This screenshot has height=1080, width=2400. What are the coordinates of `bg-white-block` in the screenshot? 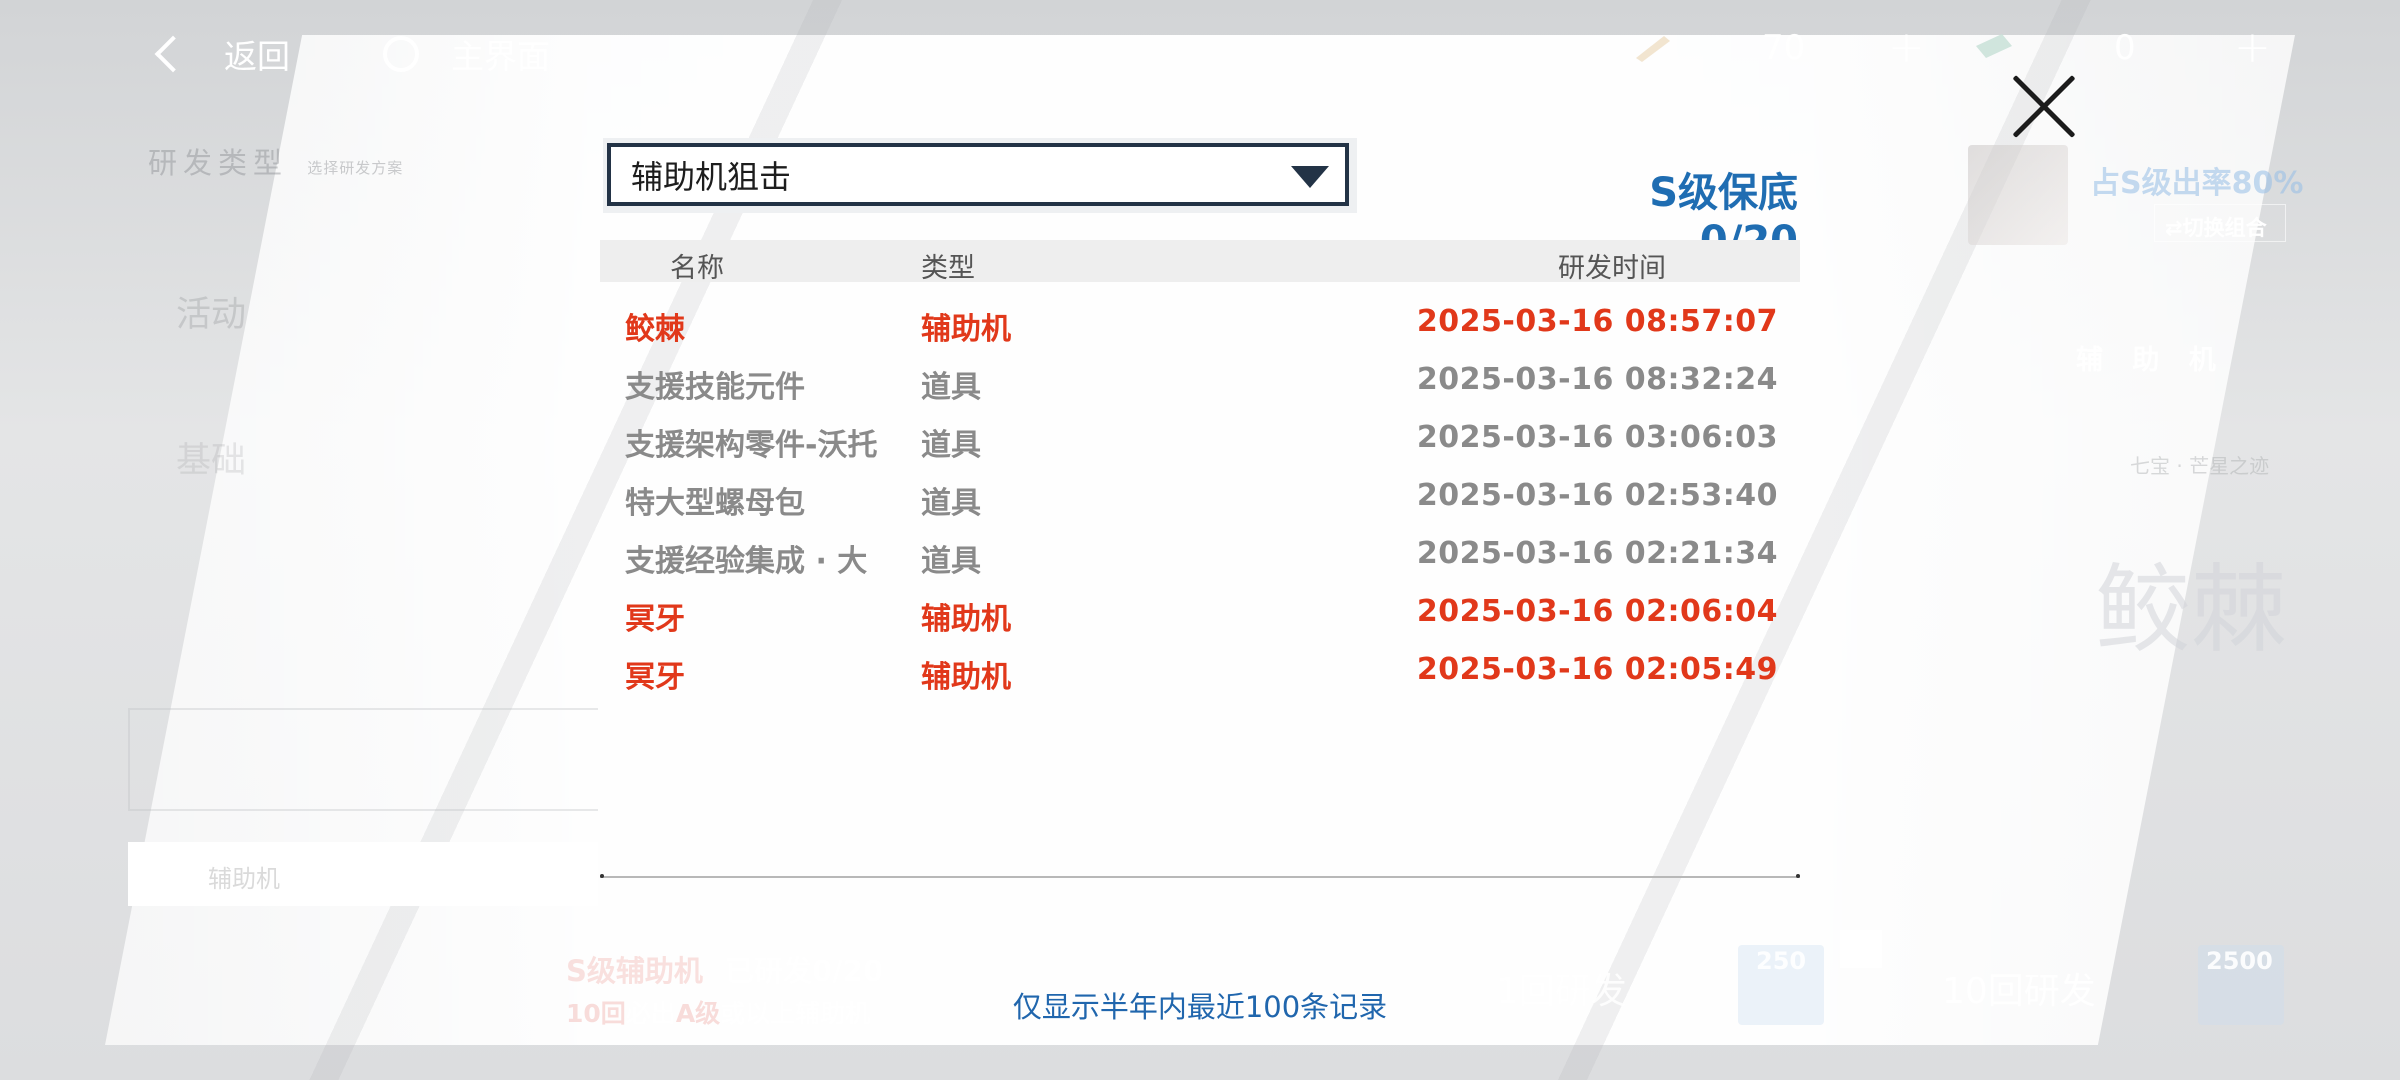 It's located at (1861, 949).